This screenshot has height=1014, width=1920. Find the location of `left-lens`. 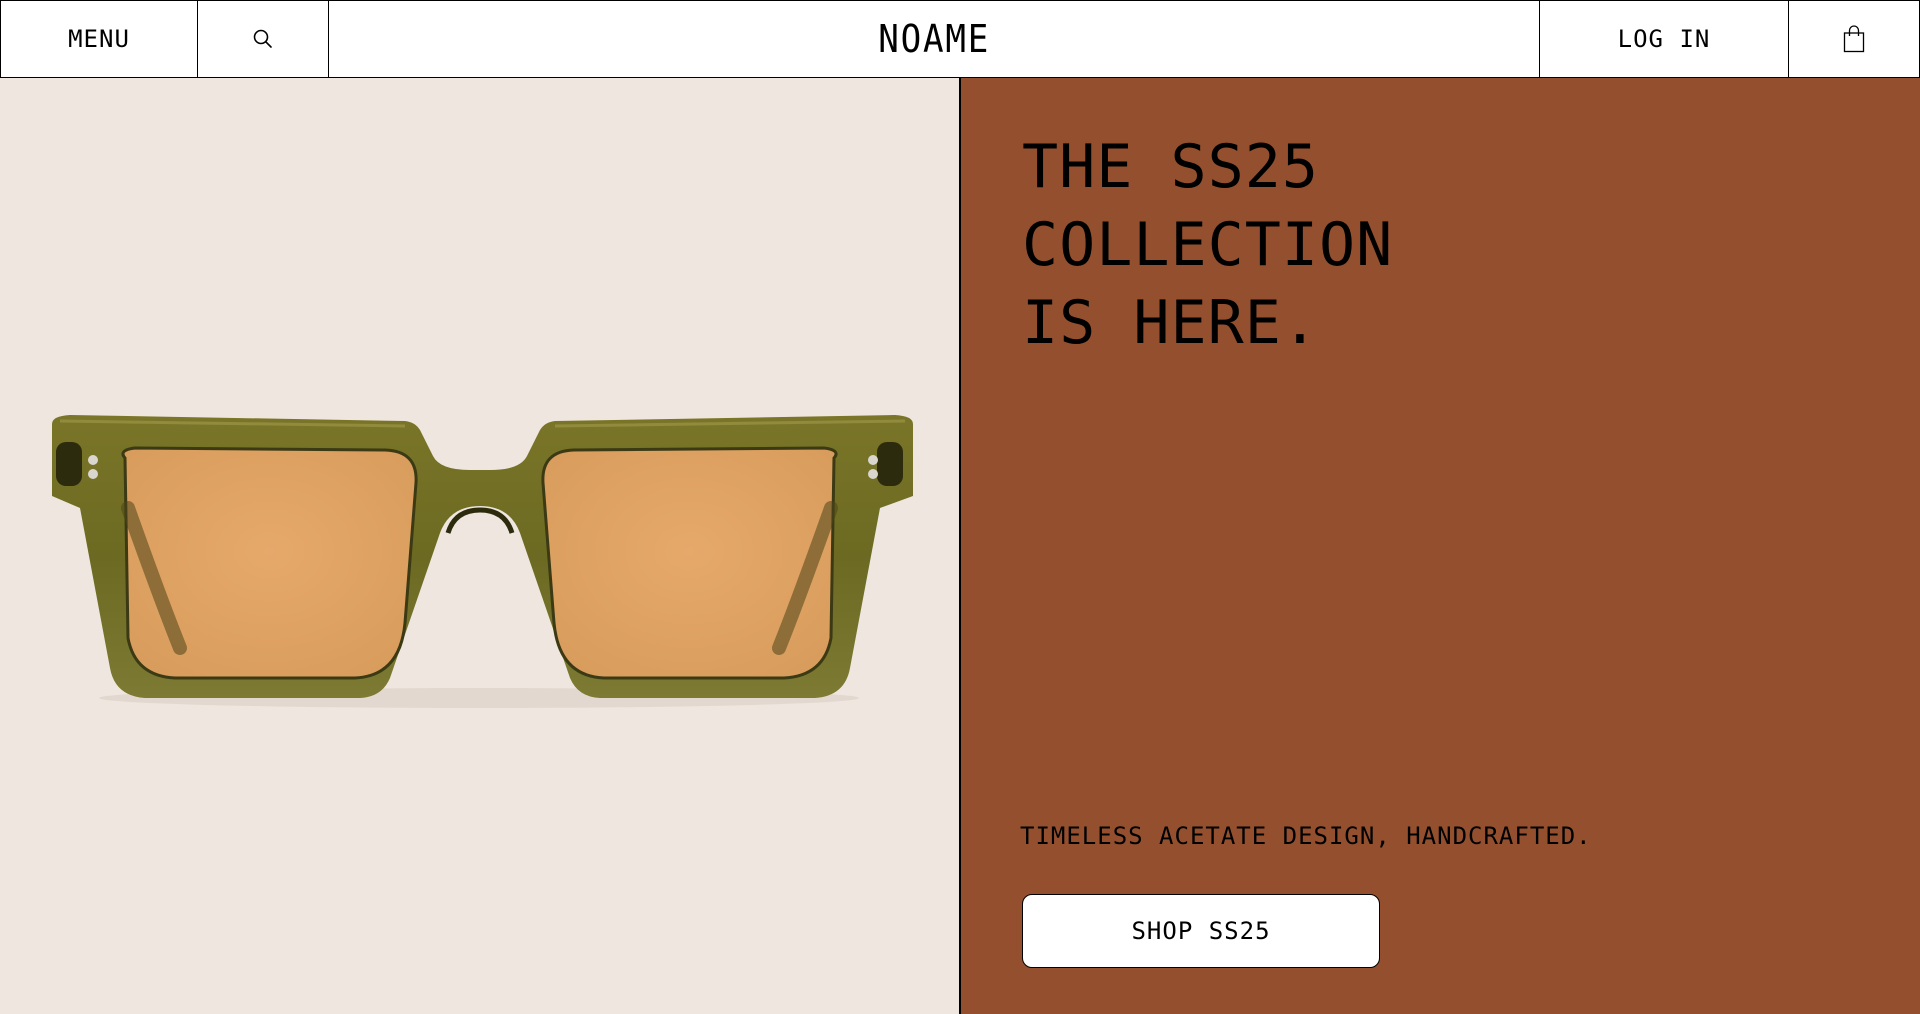

left-lens is located at coordinates (269, 563).